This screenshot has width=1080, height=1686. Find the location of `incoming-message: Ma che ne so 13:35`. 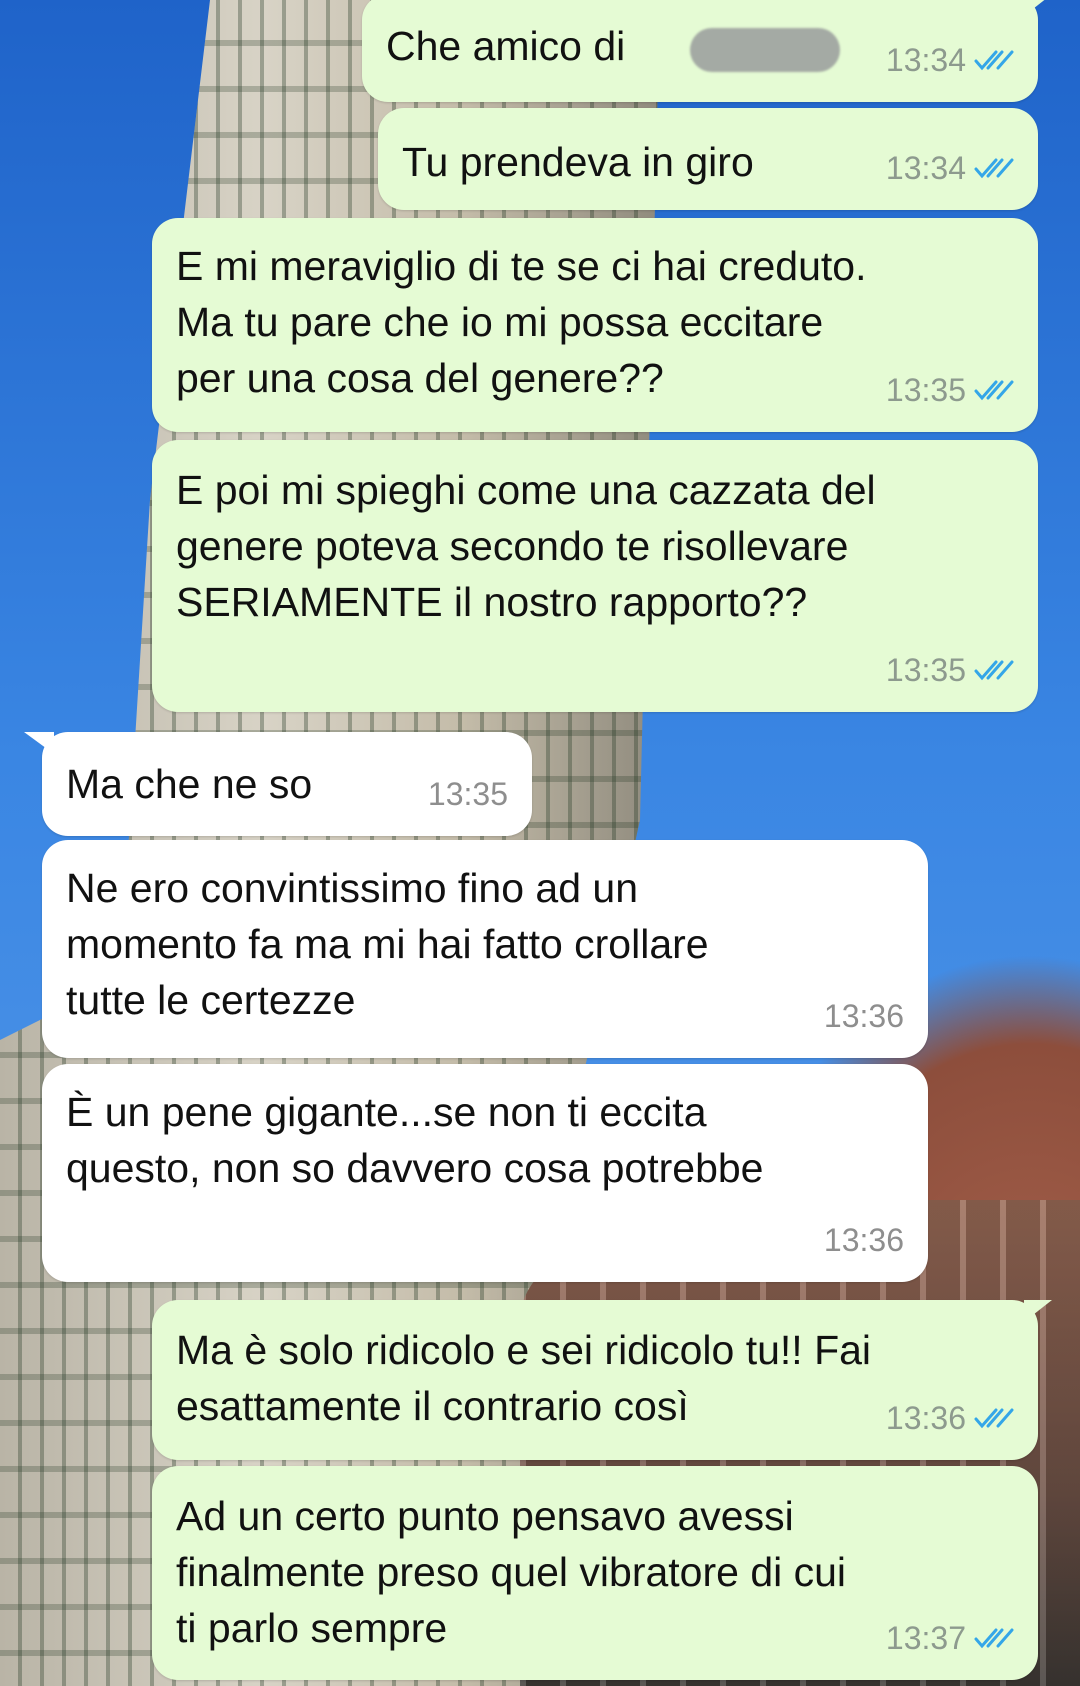

incoming-message: Ma che ne so 13:35 is located at coordinates (278, 784).